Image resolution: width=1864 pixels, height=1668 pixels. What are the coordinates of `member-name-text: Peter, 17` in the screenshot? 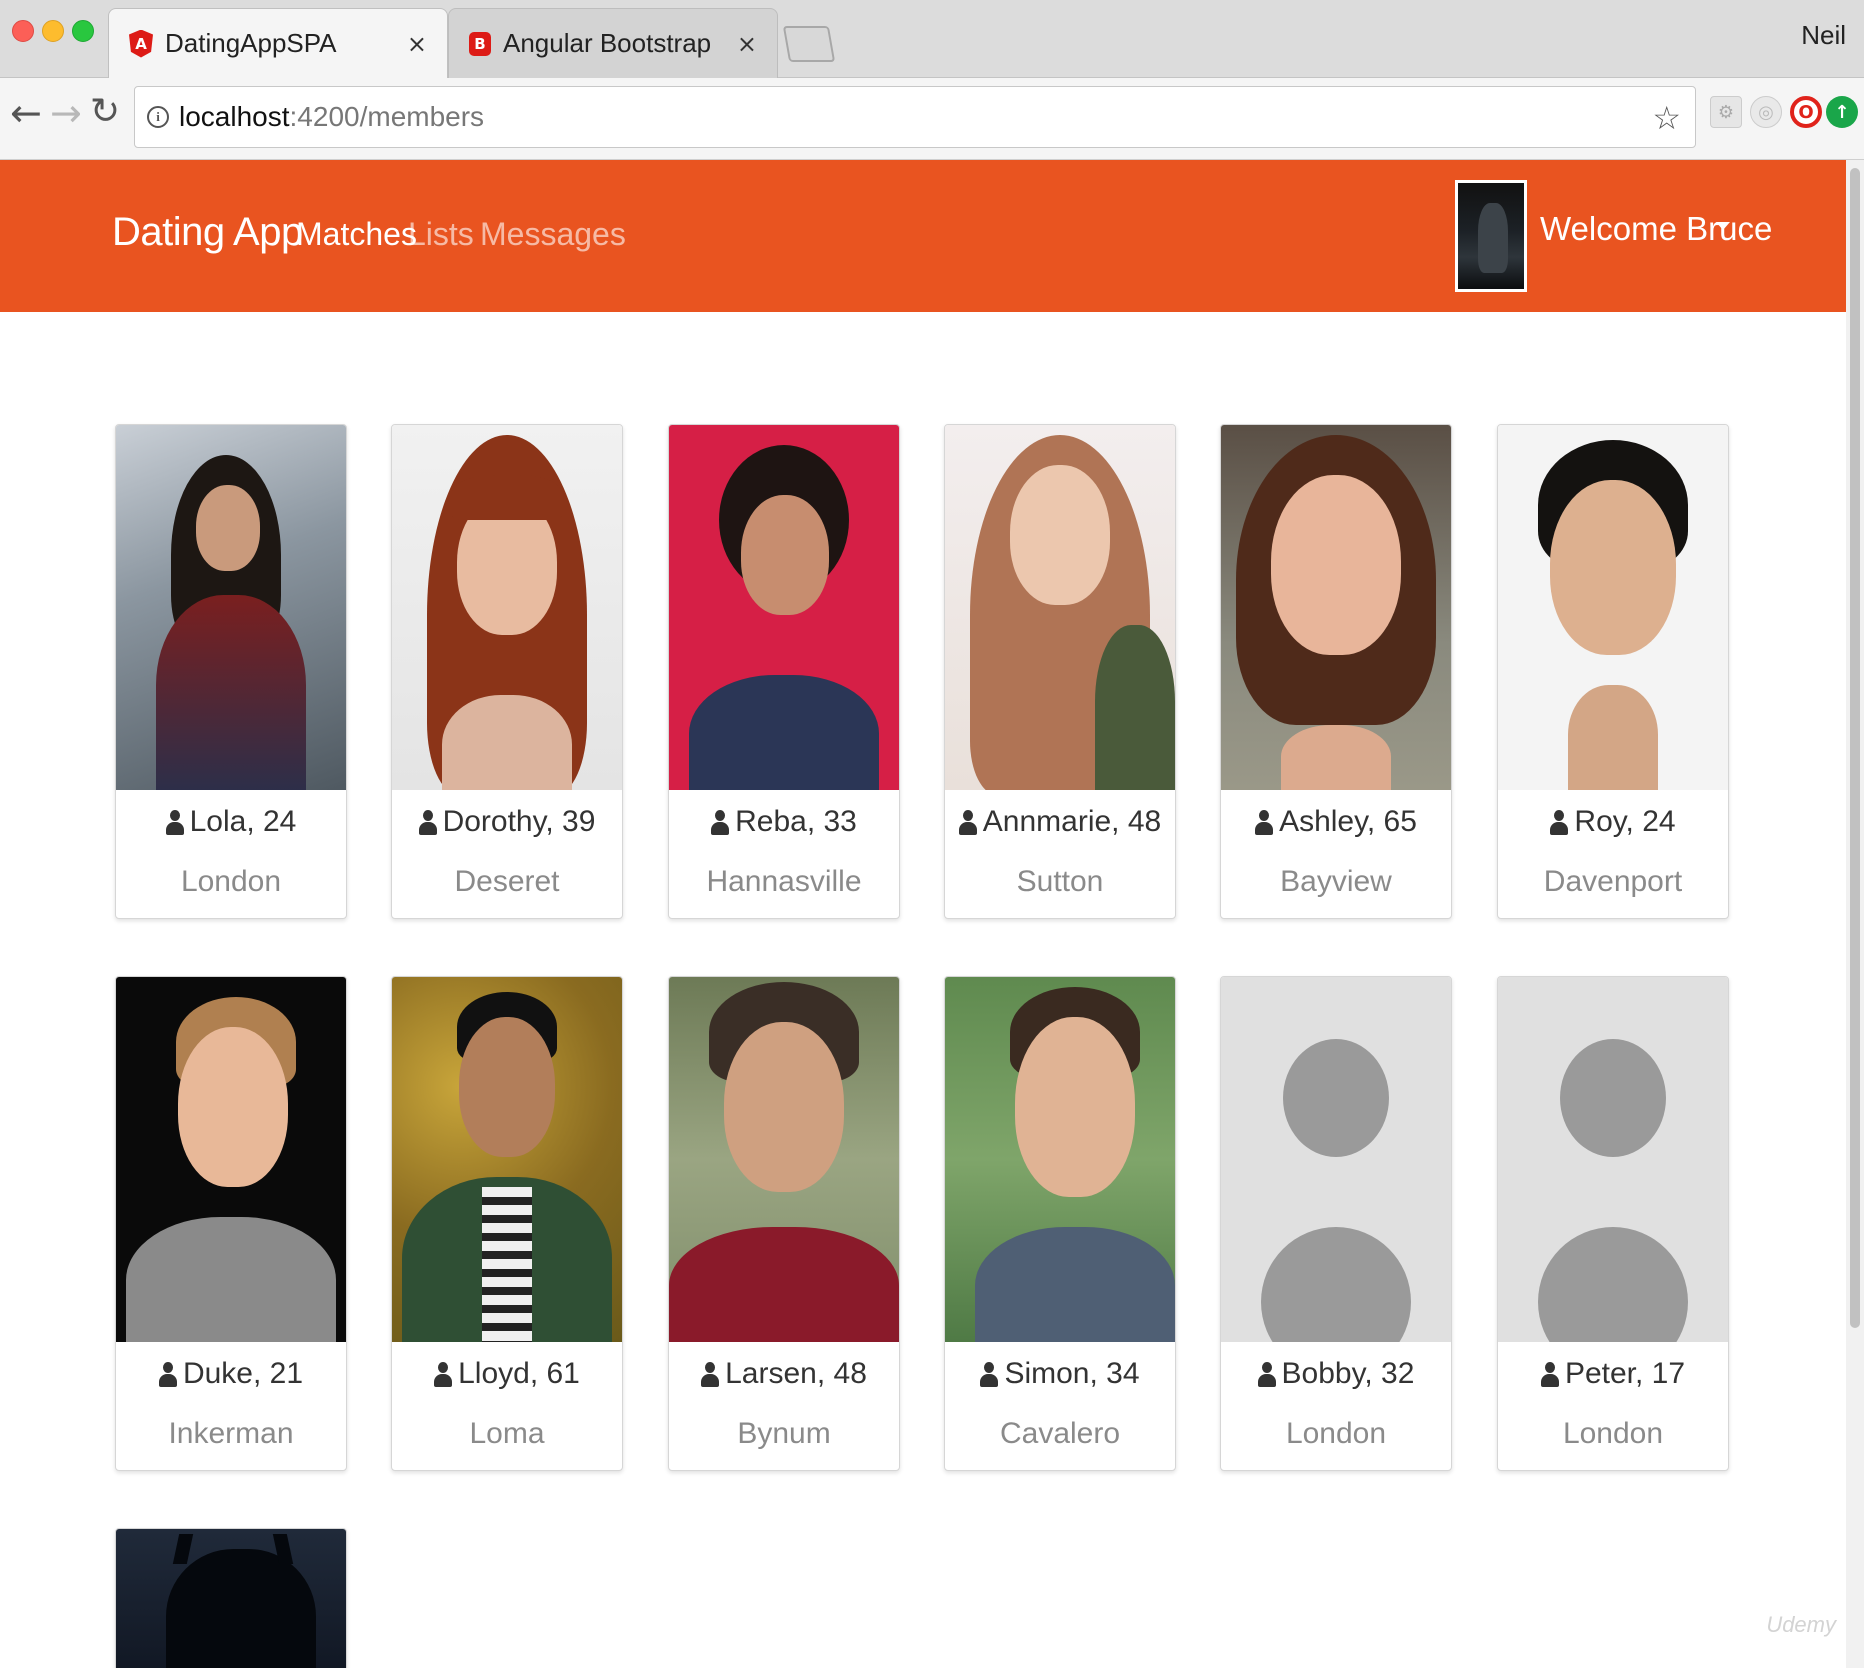 It's located at (1625, 1373).